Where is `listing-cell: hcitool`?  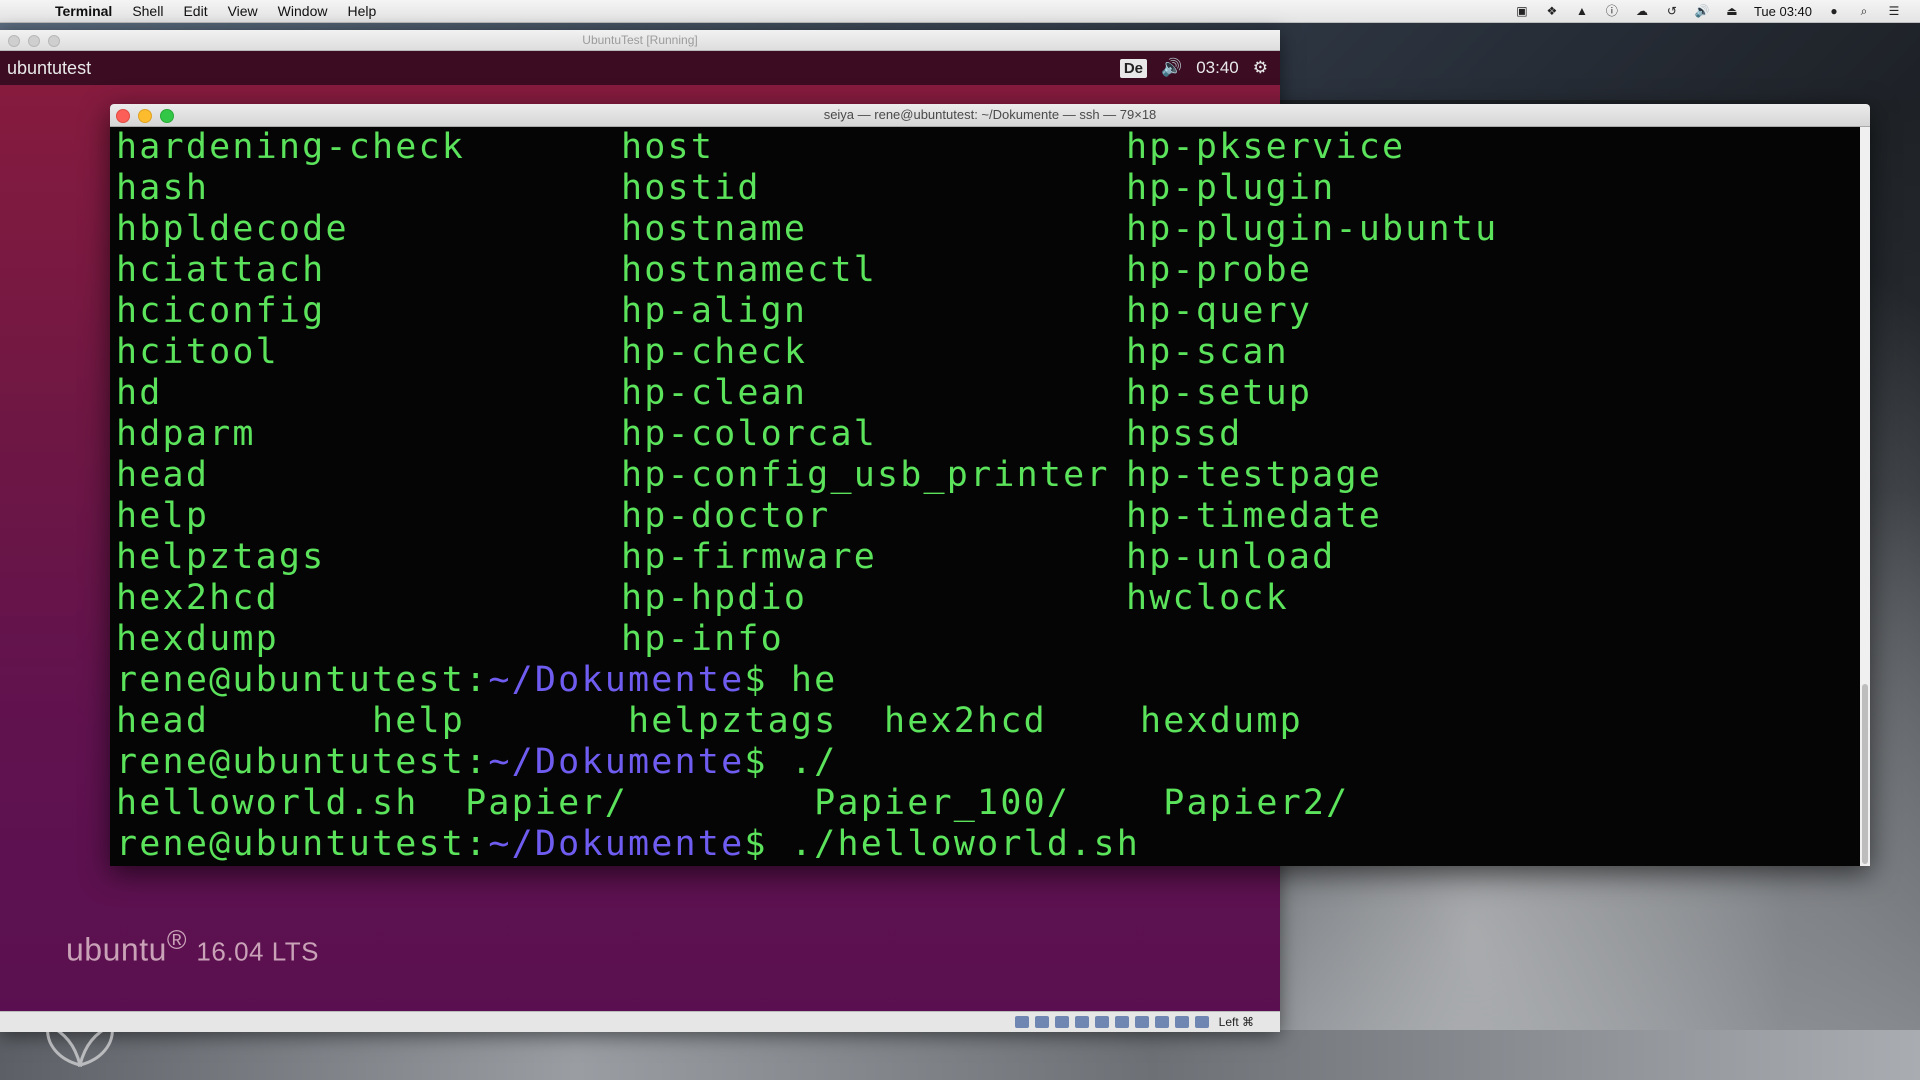 listing-cell: hcitool is located at coordinates (197, 352).